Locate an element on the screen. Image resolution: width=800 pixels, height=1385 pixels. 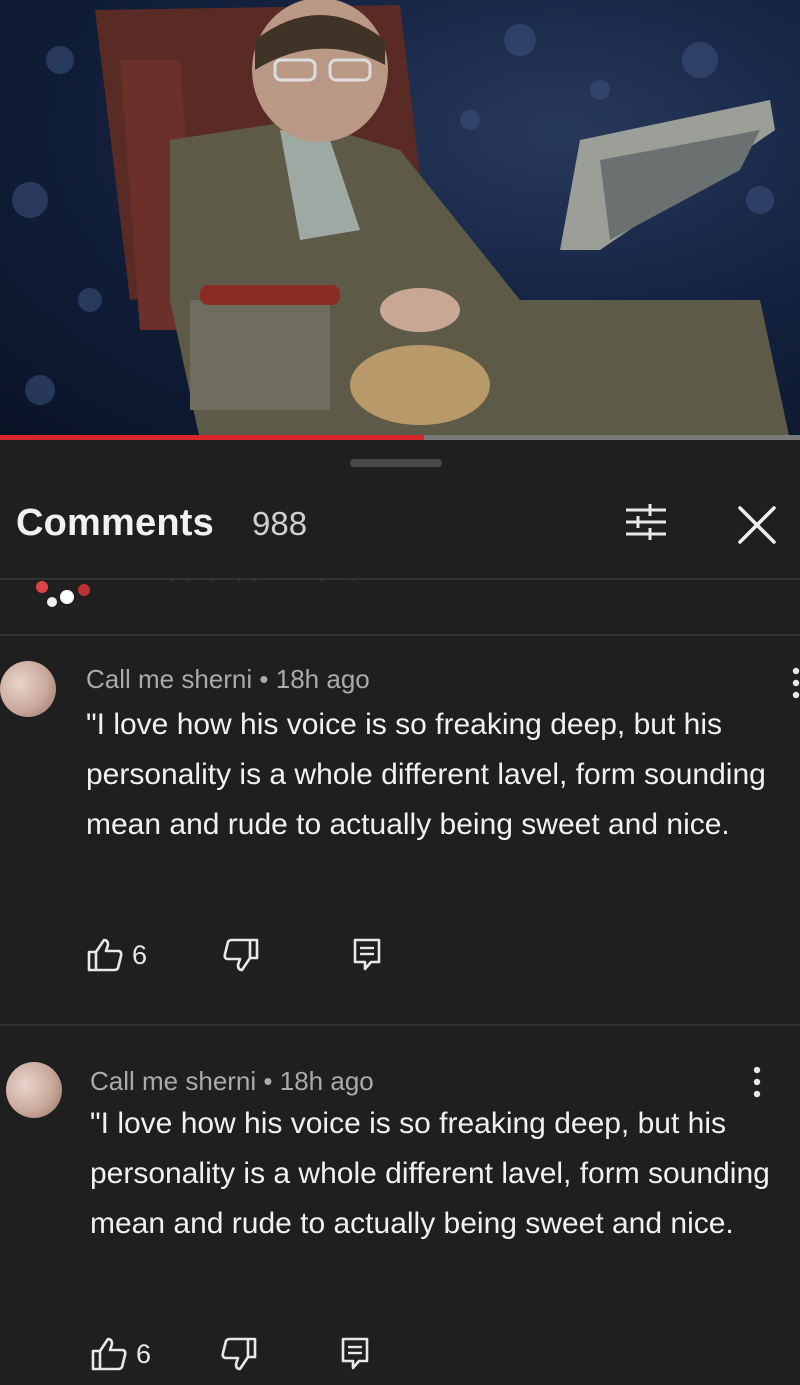
sort-button is located at coordinates (646, 522).